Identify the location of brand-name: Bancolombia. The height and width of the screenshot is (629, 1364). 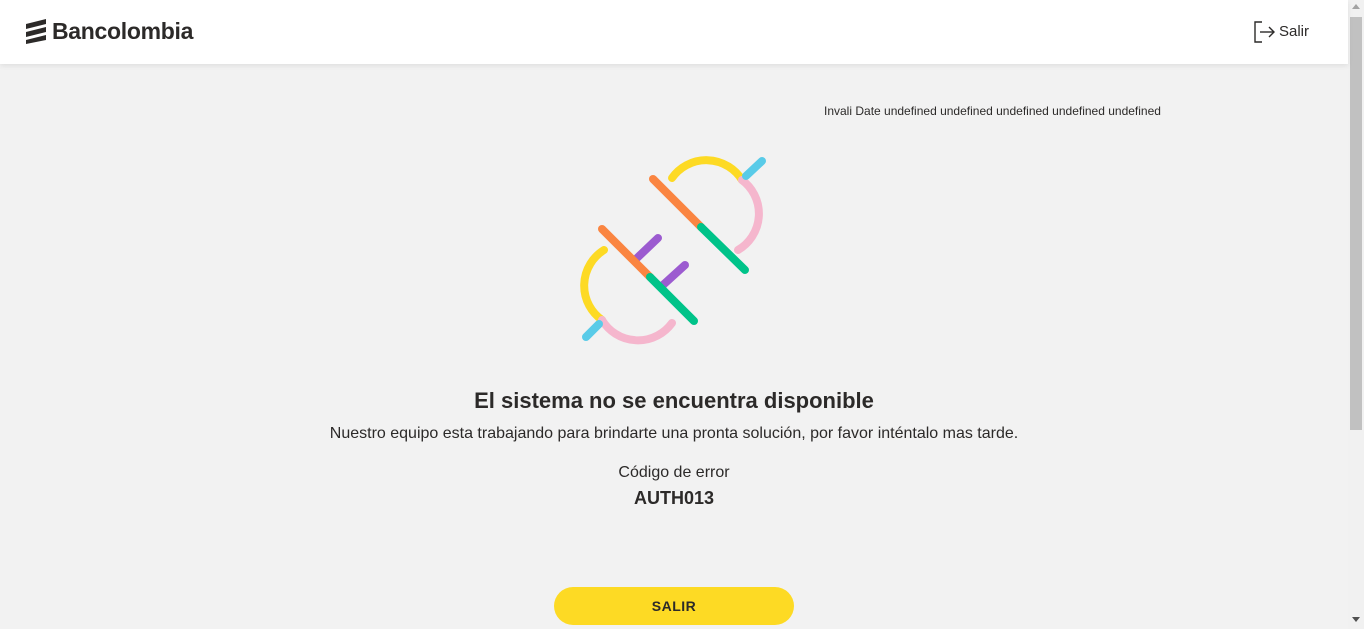
(123, 31).